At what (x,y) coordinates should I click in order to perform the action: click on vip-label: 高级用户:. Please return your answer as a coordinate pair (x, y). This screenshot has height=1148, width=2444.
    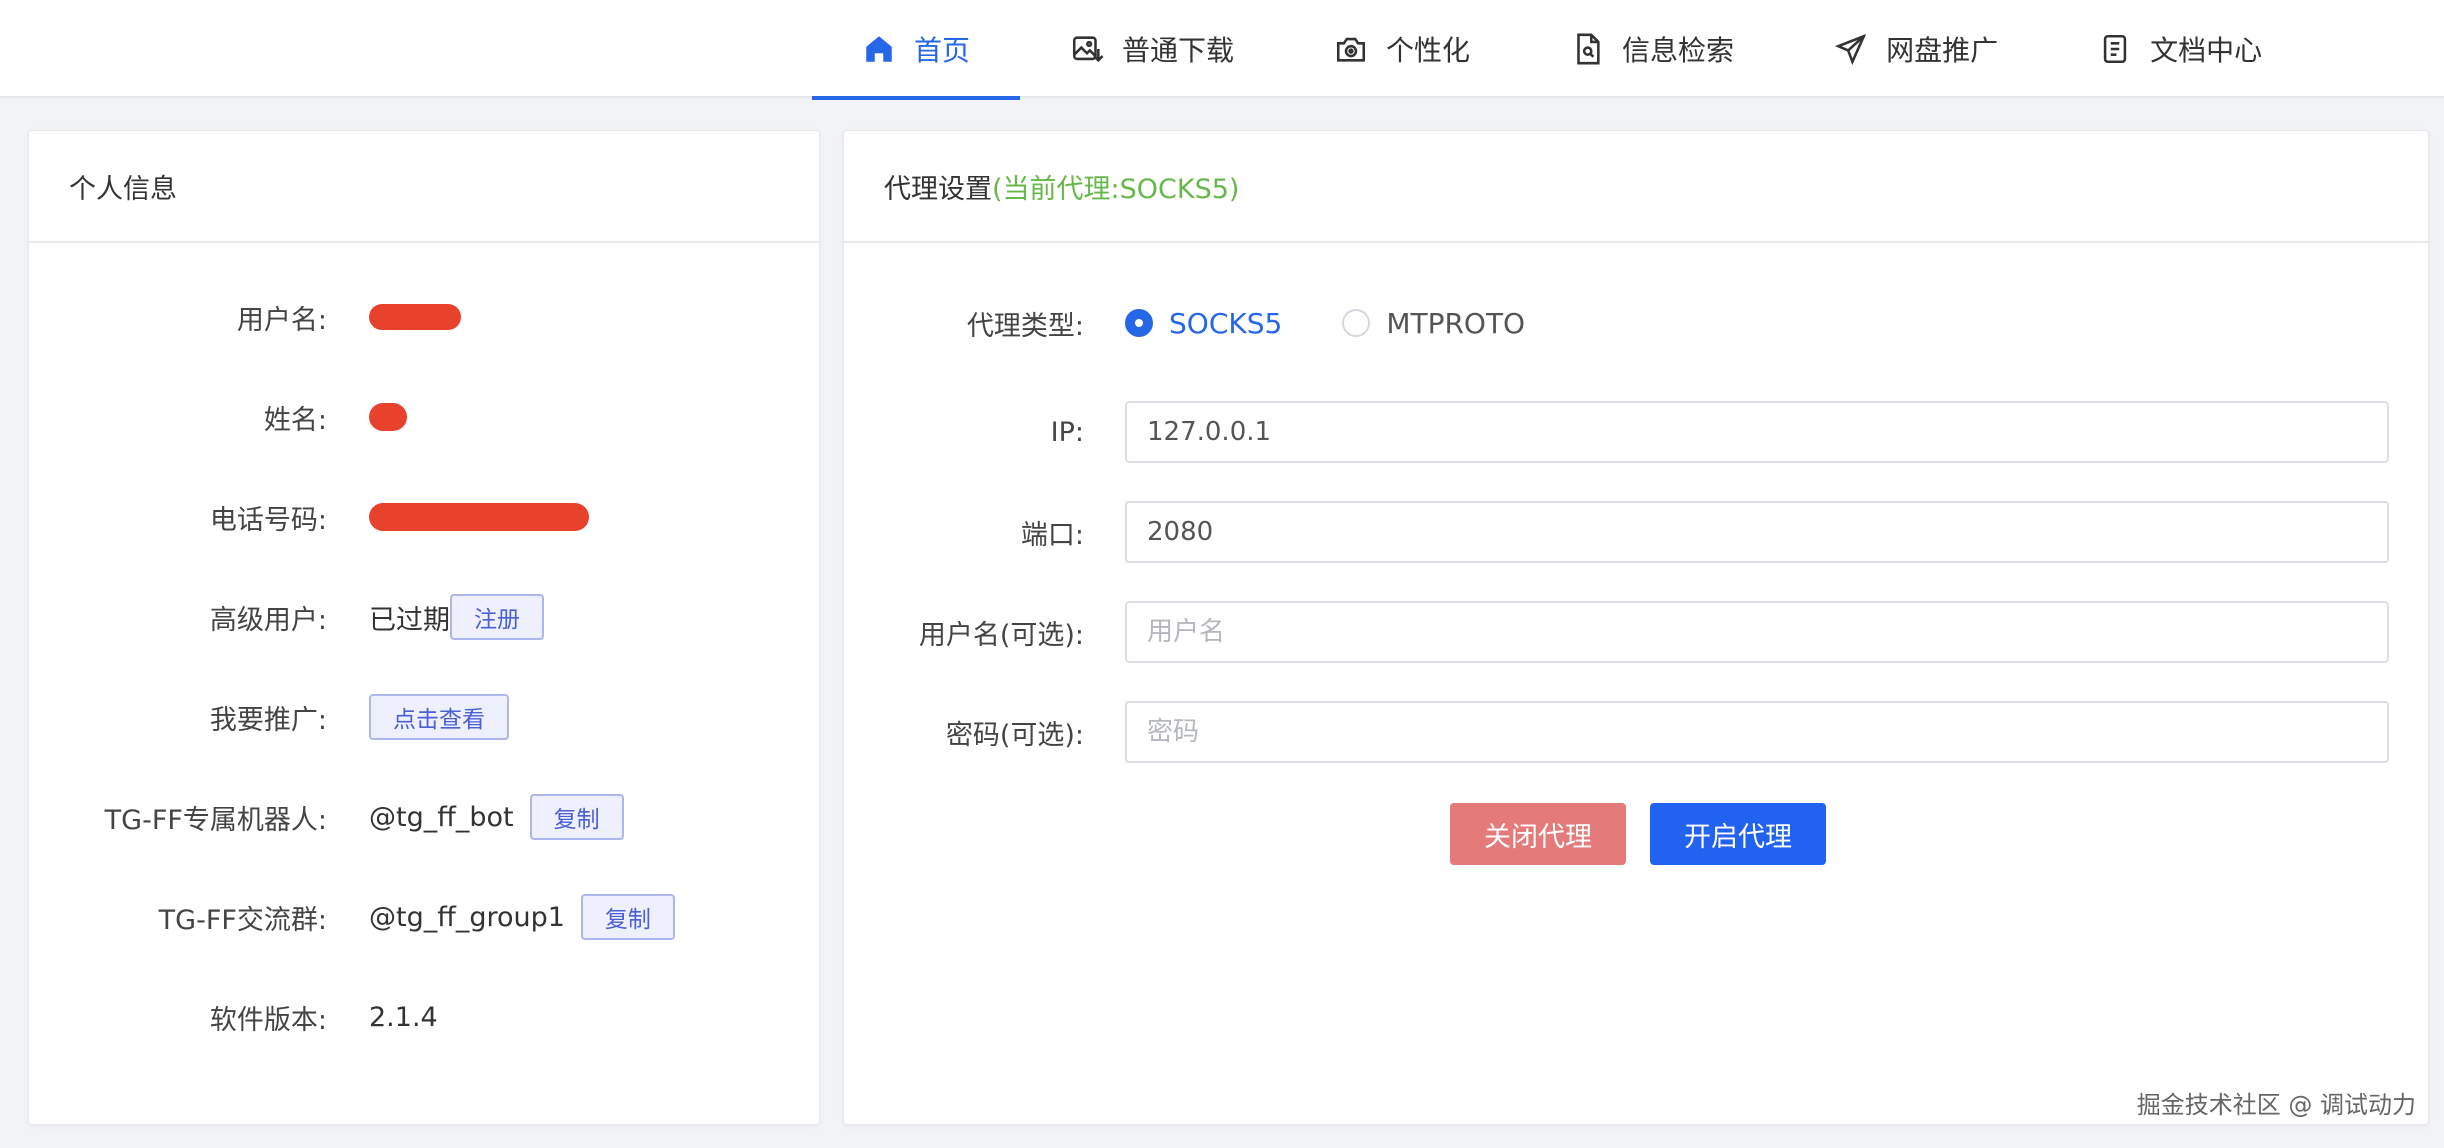
    Looking at the image, I should click on (268, 620).